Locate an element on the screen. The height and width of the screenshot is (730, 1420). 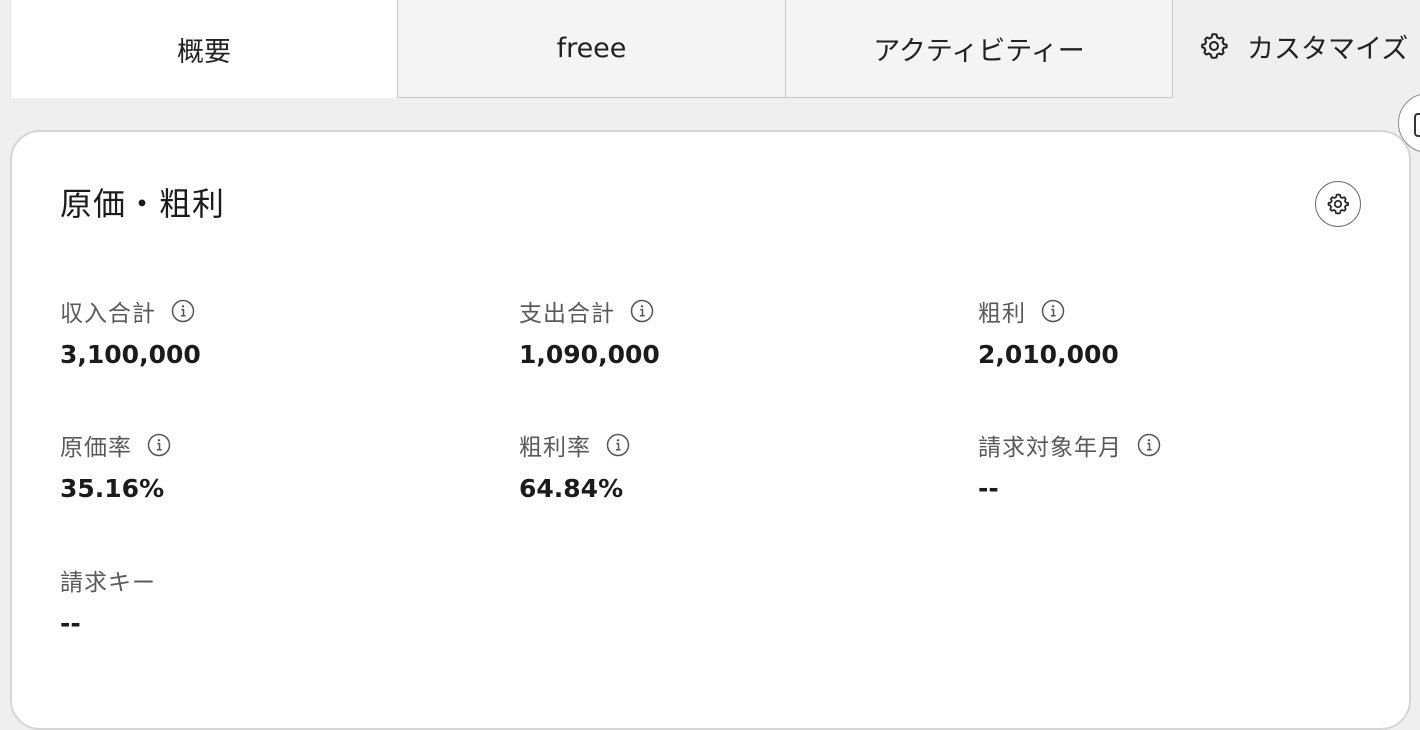
tab-activity: アクティビティー is located at coordinates (979, 49).